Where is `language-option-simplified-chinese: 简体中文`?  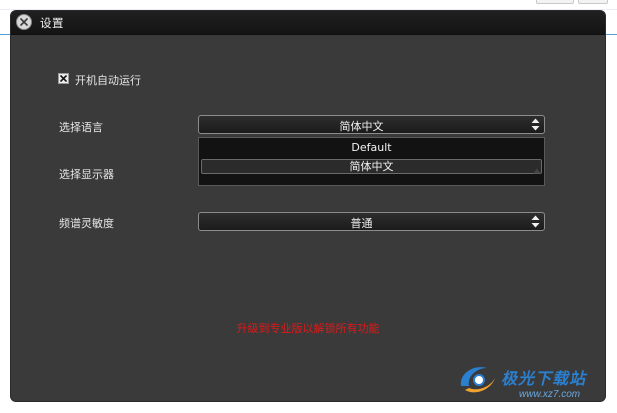
language-option-simplified-chinese: 简体中文 is located at coordinates (371, 166).